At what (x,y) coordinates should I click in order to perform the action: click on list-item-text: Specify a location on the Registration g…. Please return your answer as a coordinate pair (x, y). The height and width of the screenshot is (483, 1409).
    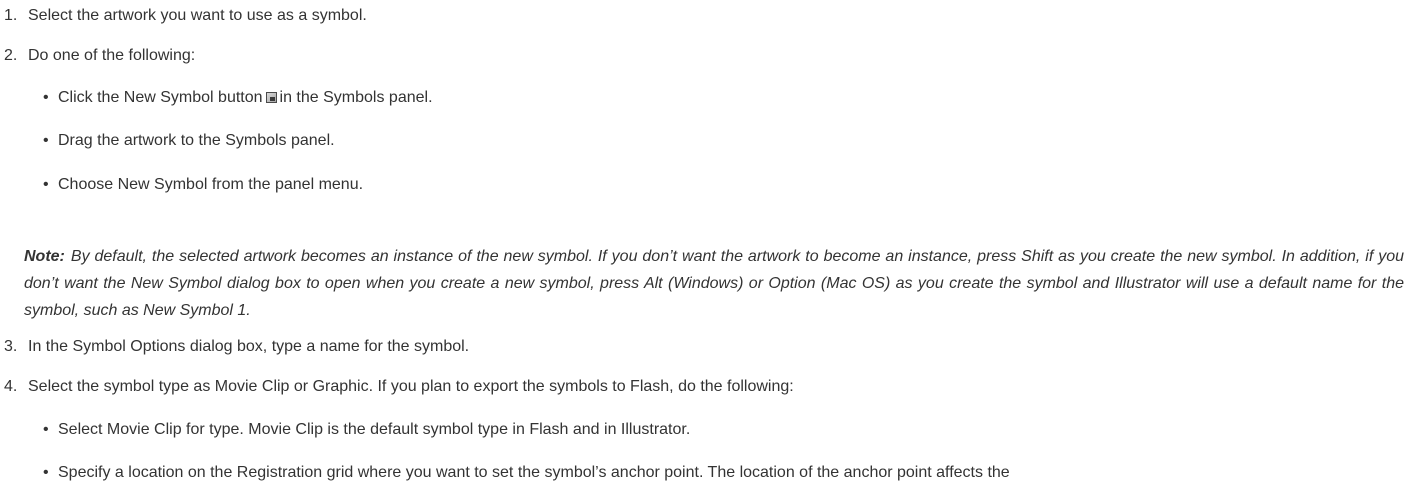
    Looking at the image, I should click on (534, 472).